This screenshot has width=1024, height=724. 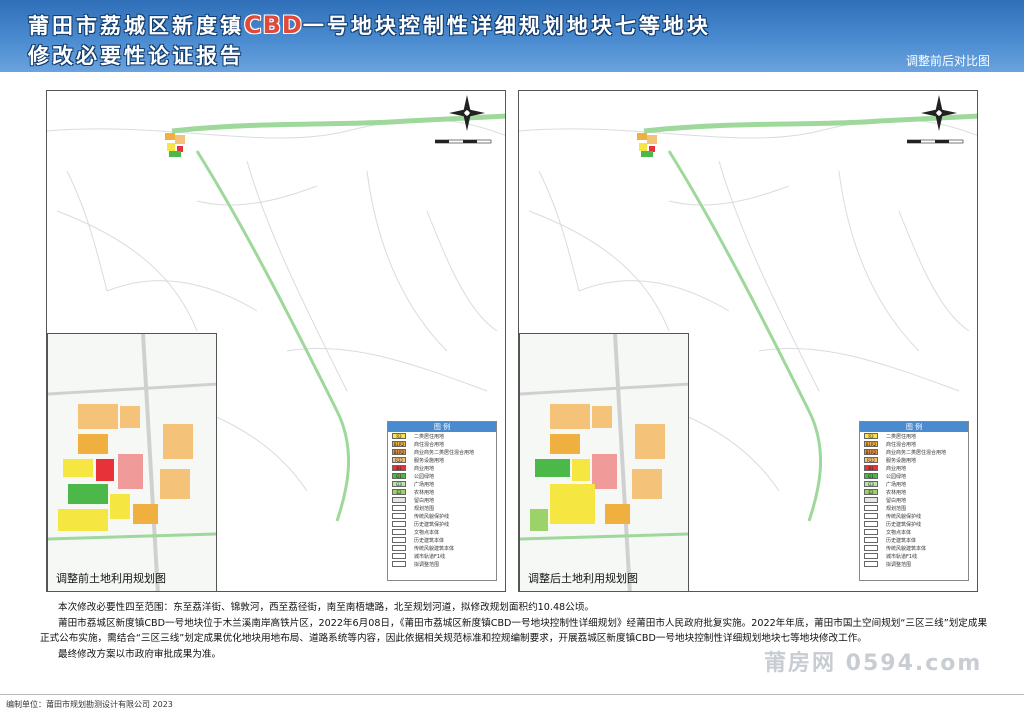 I want to click on watermark: 莆房网 0594.com, so click(x=873, y=663).